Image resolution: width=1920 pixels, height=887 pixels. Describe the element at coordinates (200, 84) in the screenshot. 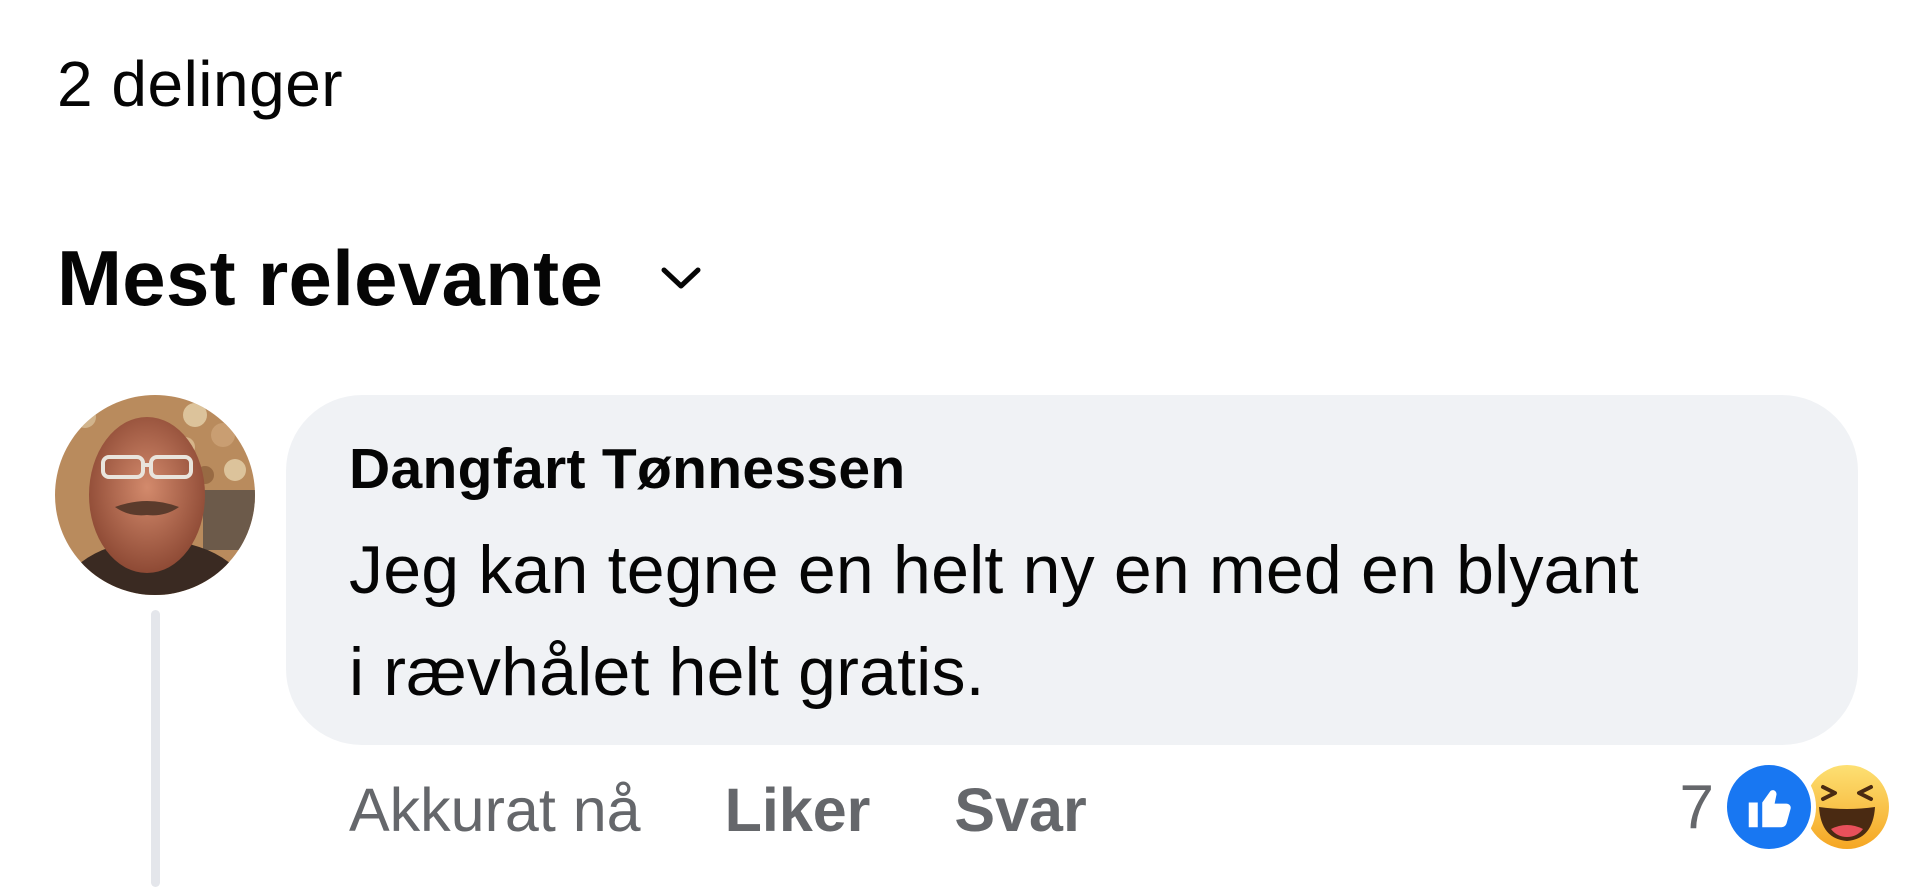

I see `share-count: 2 delinger` at that location.